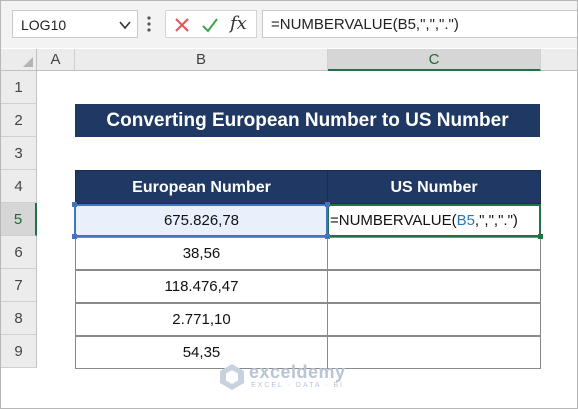  What do you see at coordinates (559, 60) in the screenshot?
I see `column-header-d` at bounding box center [559, 60].